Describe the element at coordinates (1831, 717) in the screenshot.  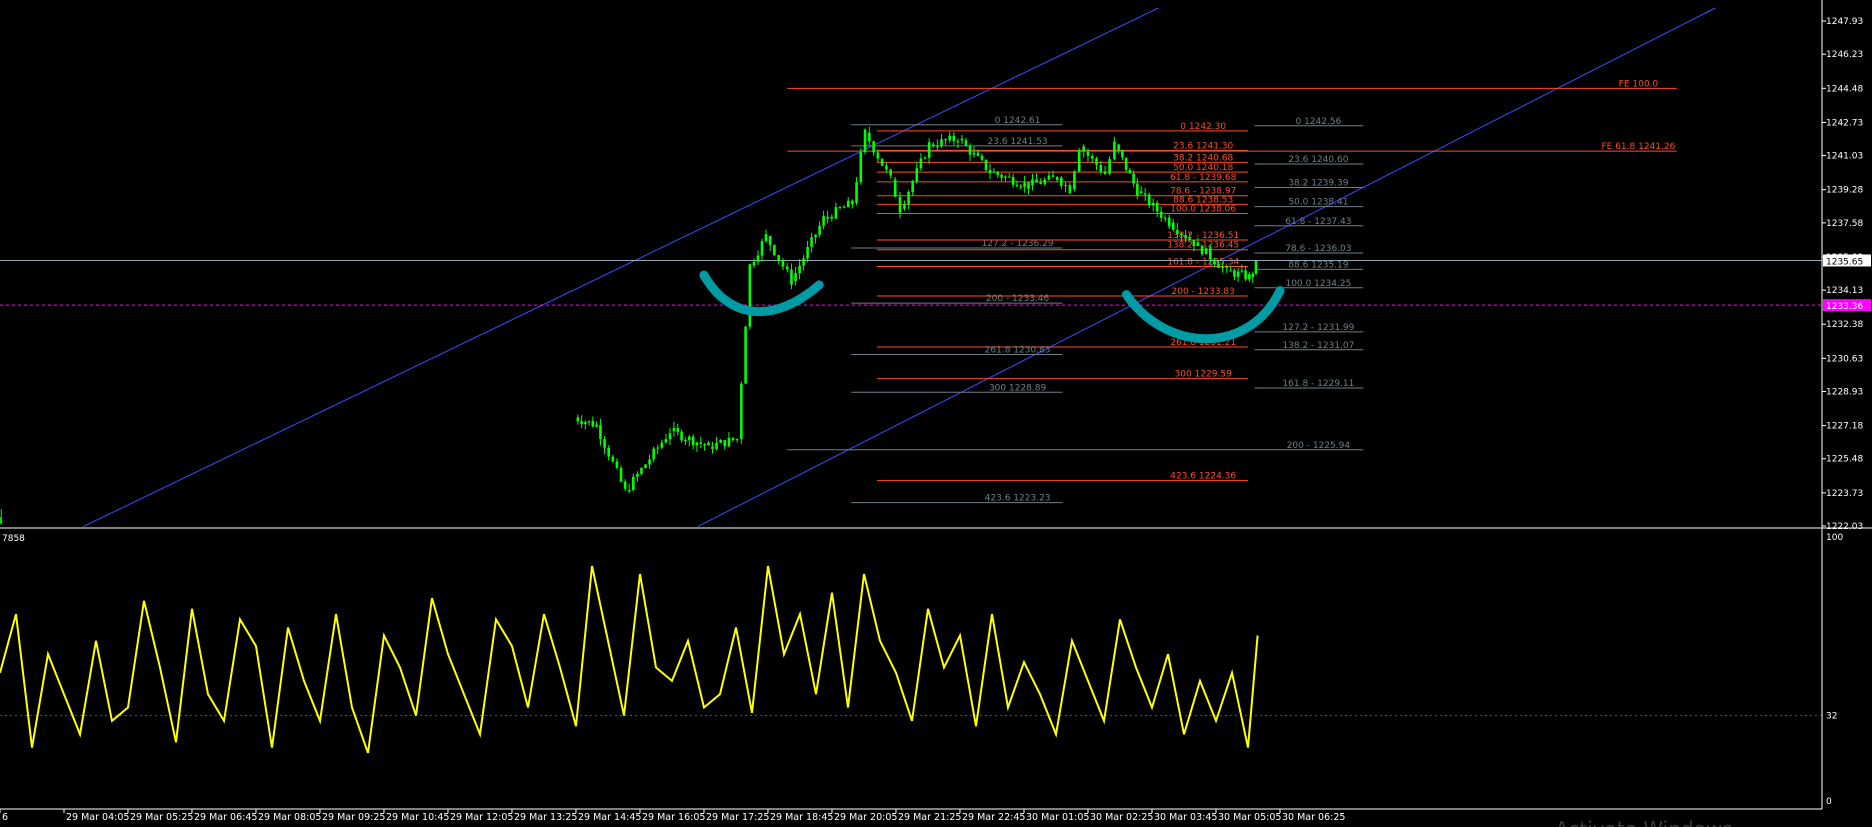
I see `indicator-tick-label: 32` at that location.